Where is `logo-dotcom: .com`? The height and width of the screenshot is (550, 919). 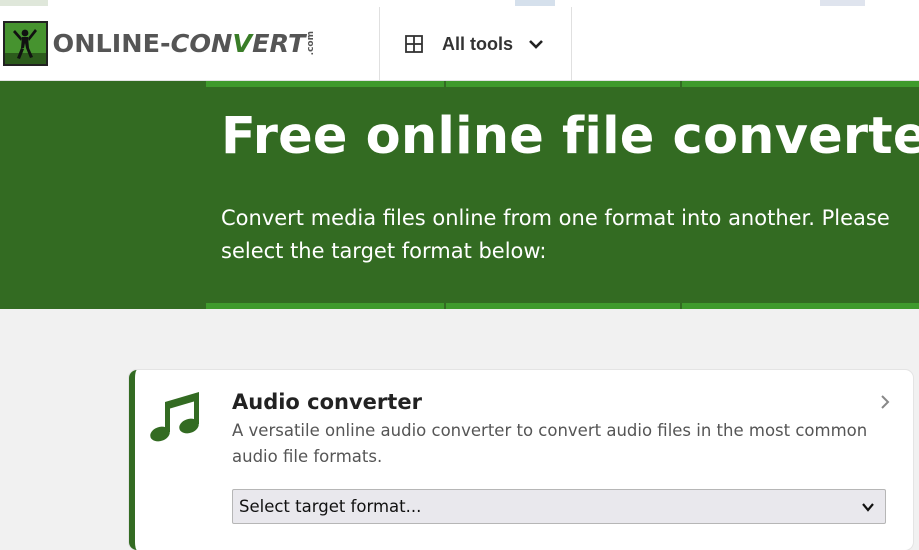
logo-dotcom: .com is located at coordinates (310, 43).